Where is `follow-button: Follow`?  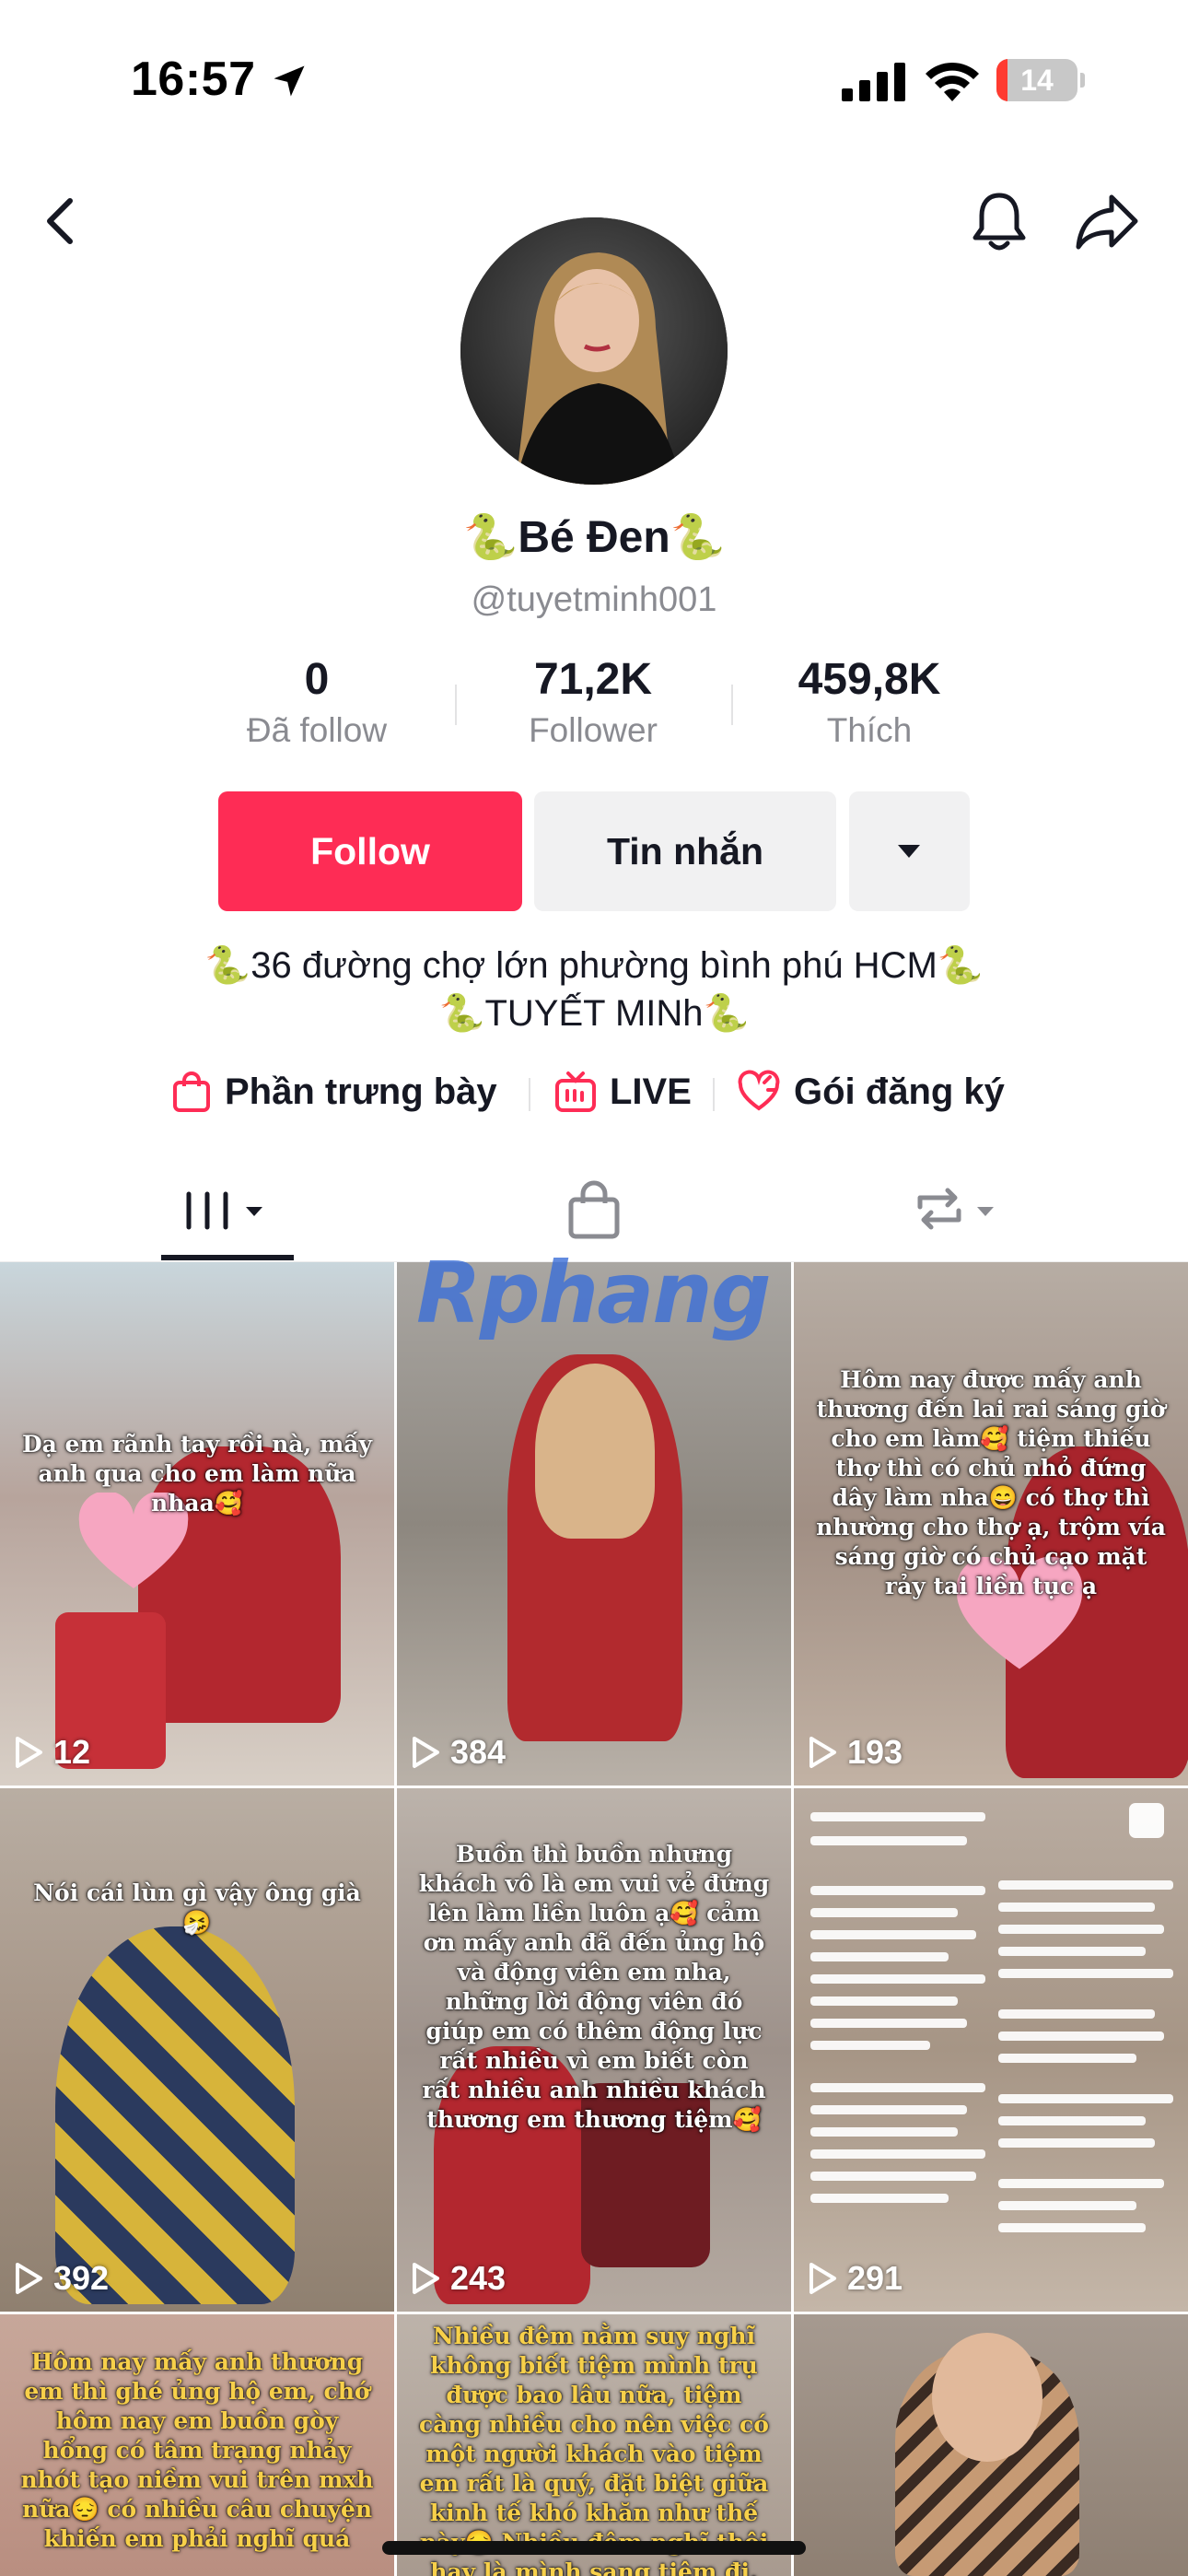 follow-button: Follow is located at coordinates (370, 851).